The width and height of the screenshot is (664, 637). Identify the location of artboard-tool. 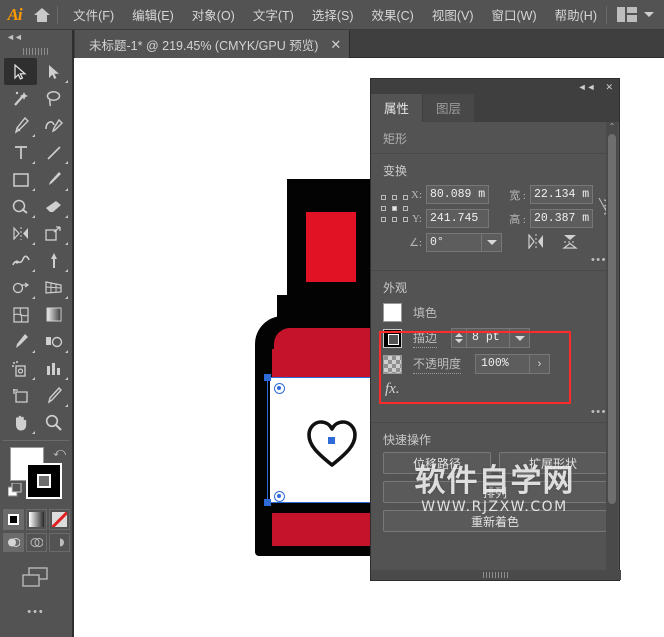
(20, 395).